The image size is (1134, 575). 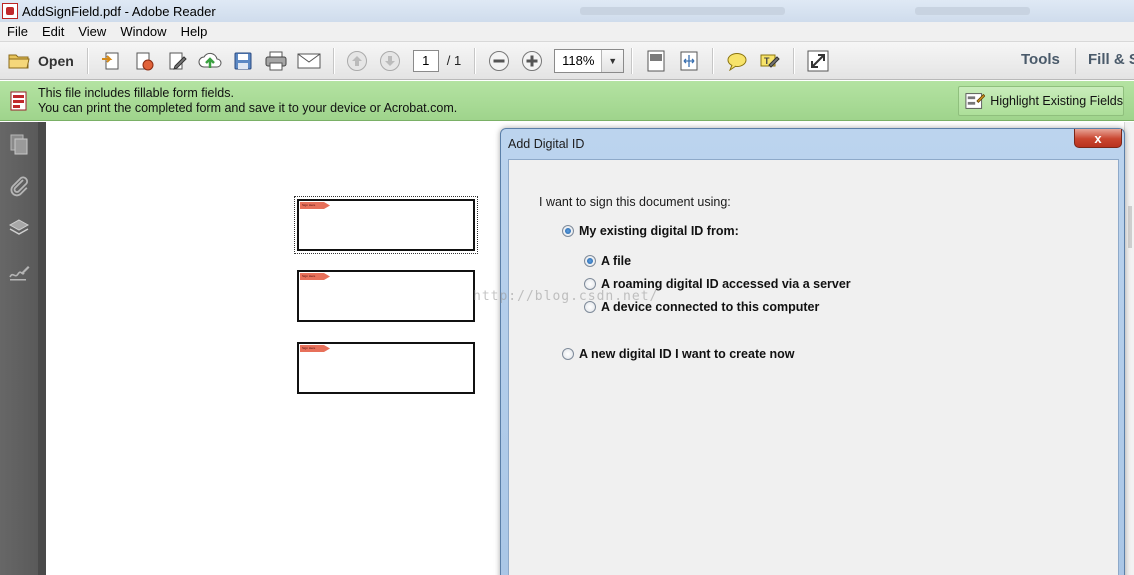 What do you see at coordinates (143, 31) in the screenshot?
I see `menu-window: Window` at bounding box center [143, 31].